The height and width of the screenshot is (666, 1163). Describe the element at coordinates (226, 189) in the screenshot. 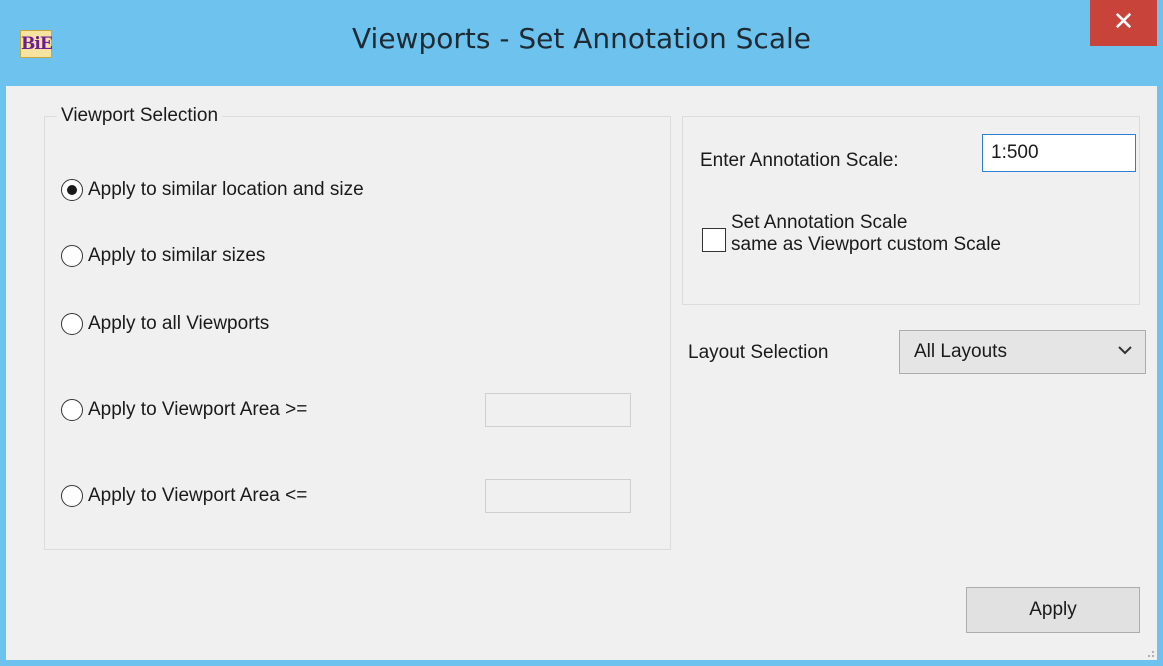

I see `radio-label: Apply to similar location and size` at that location.